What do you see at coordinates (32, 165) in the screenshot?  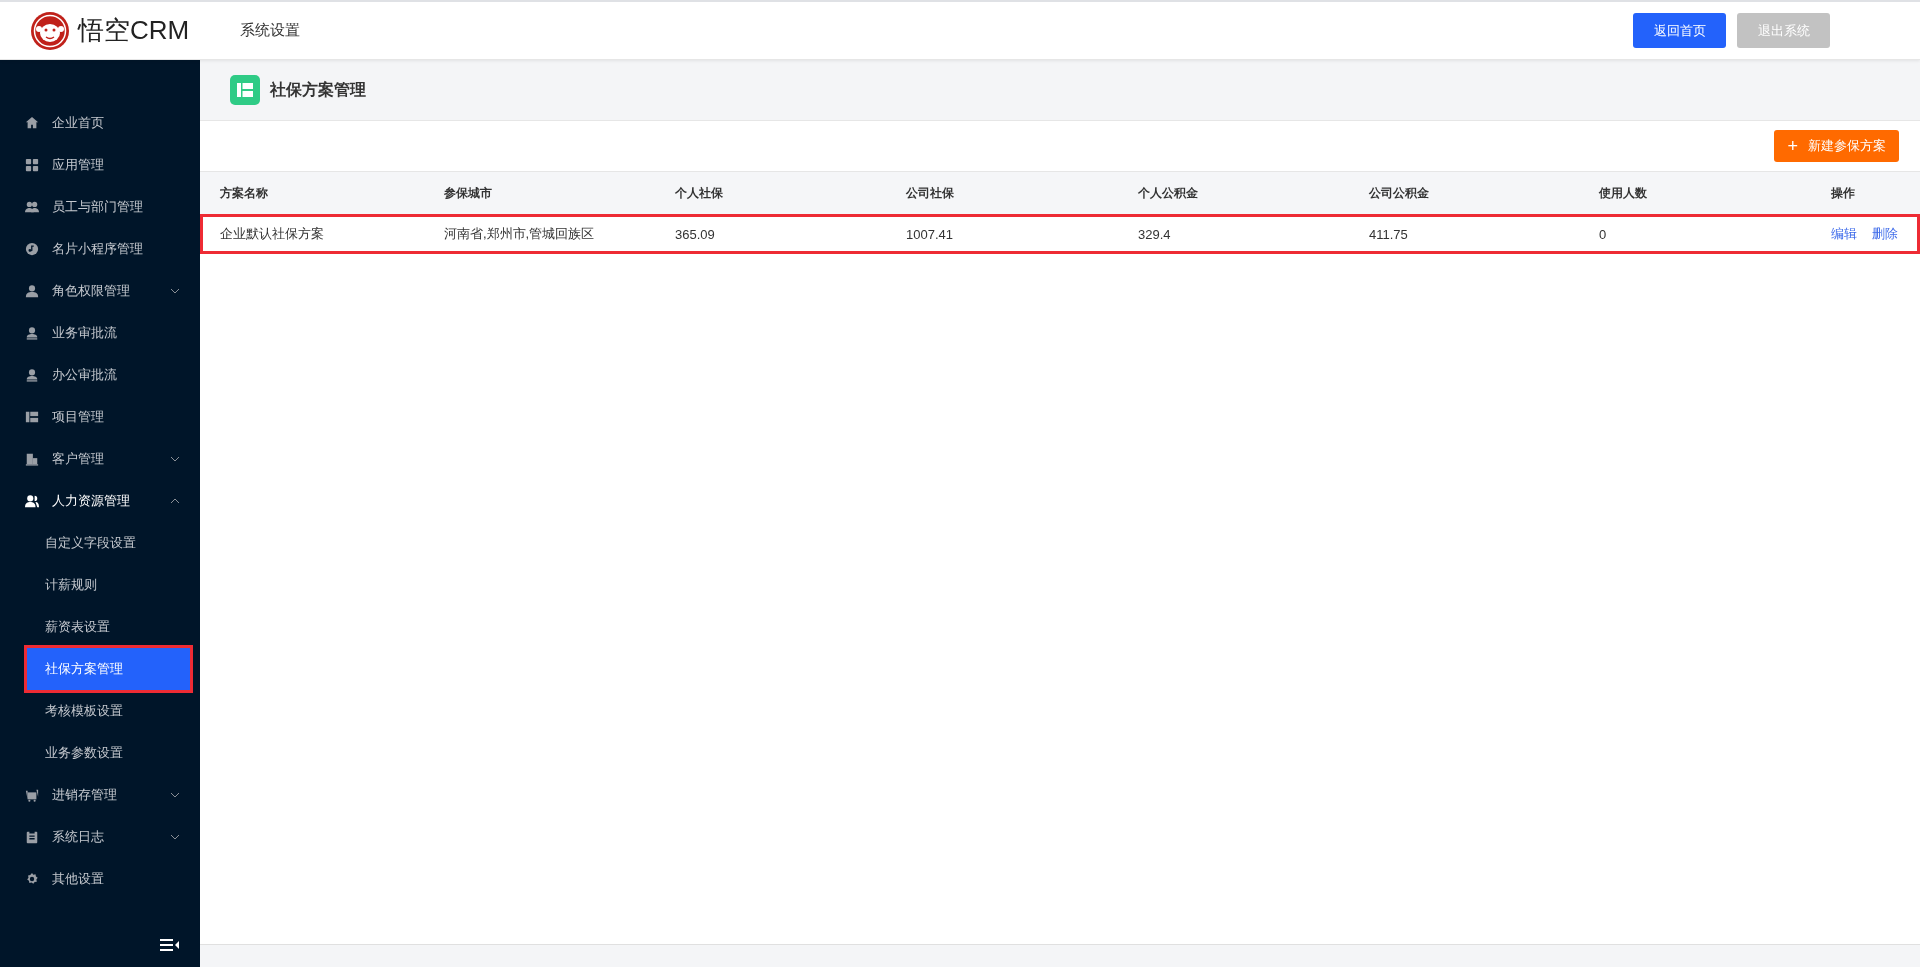 I see `grid-icon` at bounding box center [32, 165].